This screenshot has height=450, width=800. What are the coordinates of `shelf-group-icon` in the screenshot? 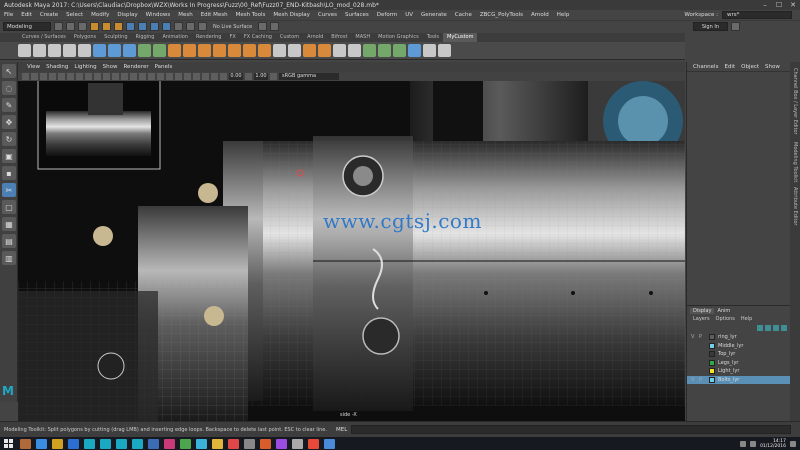 It's located at (384, 50).